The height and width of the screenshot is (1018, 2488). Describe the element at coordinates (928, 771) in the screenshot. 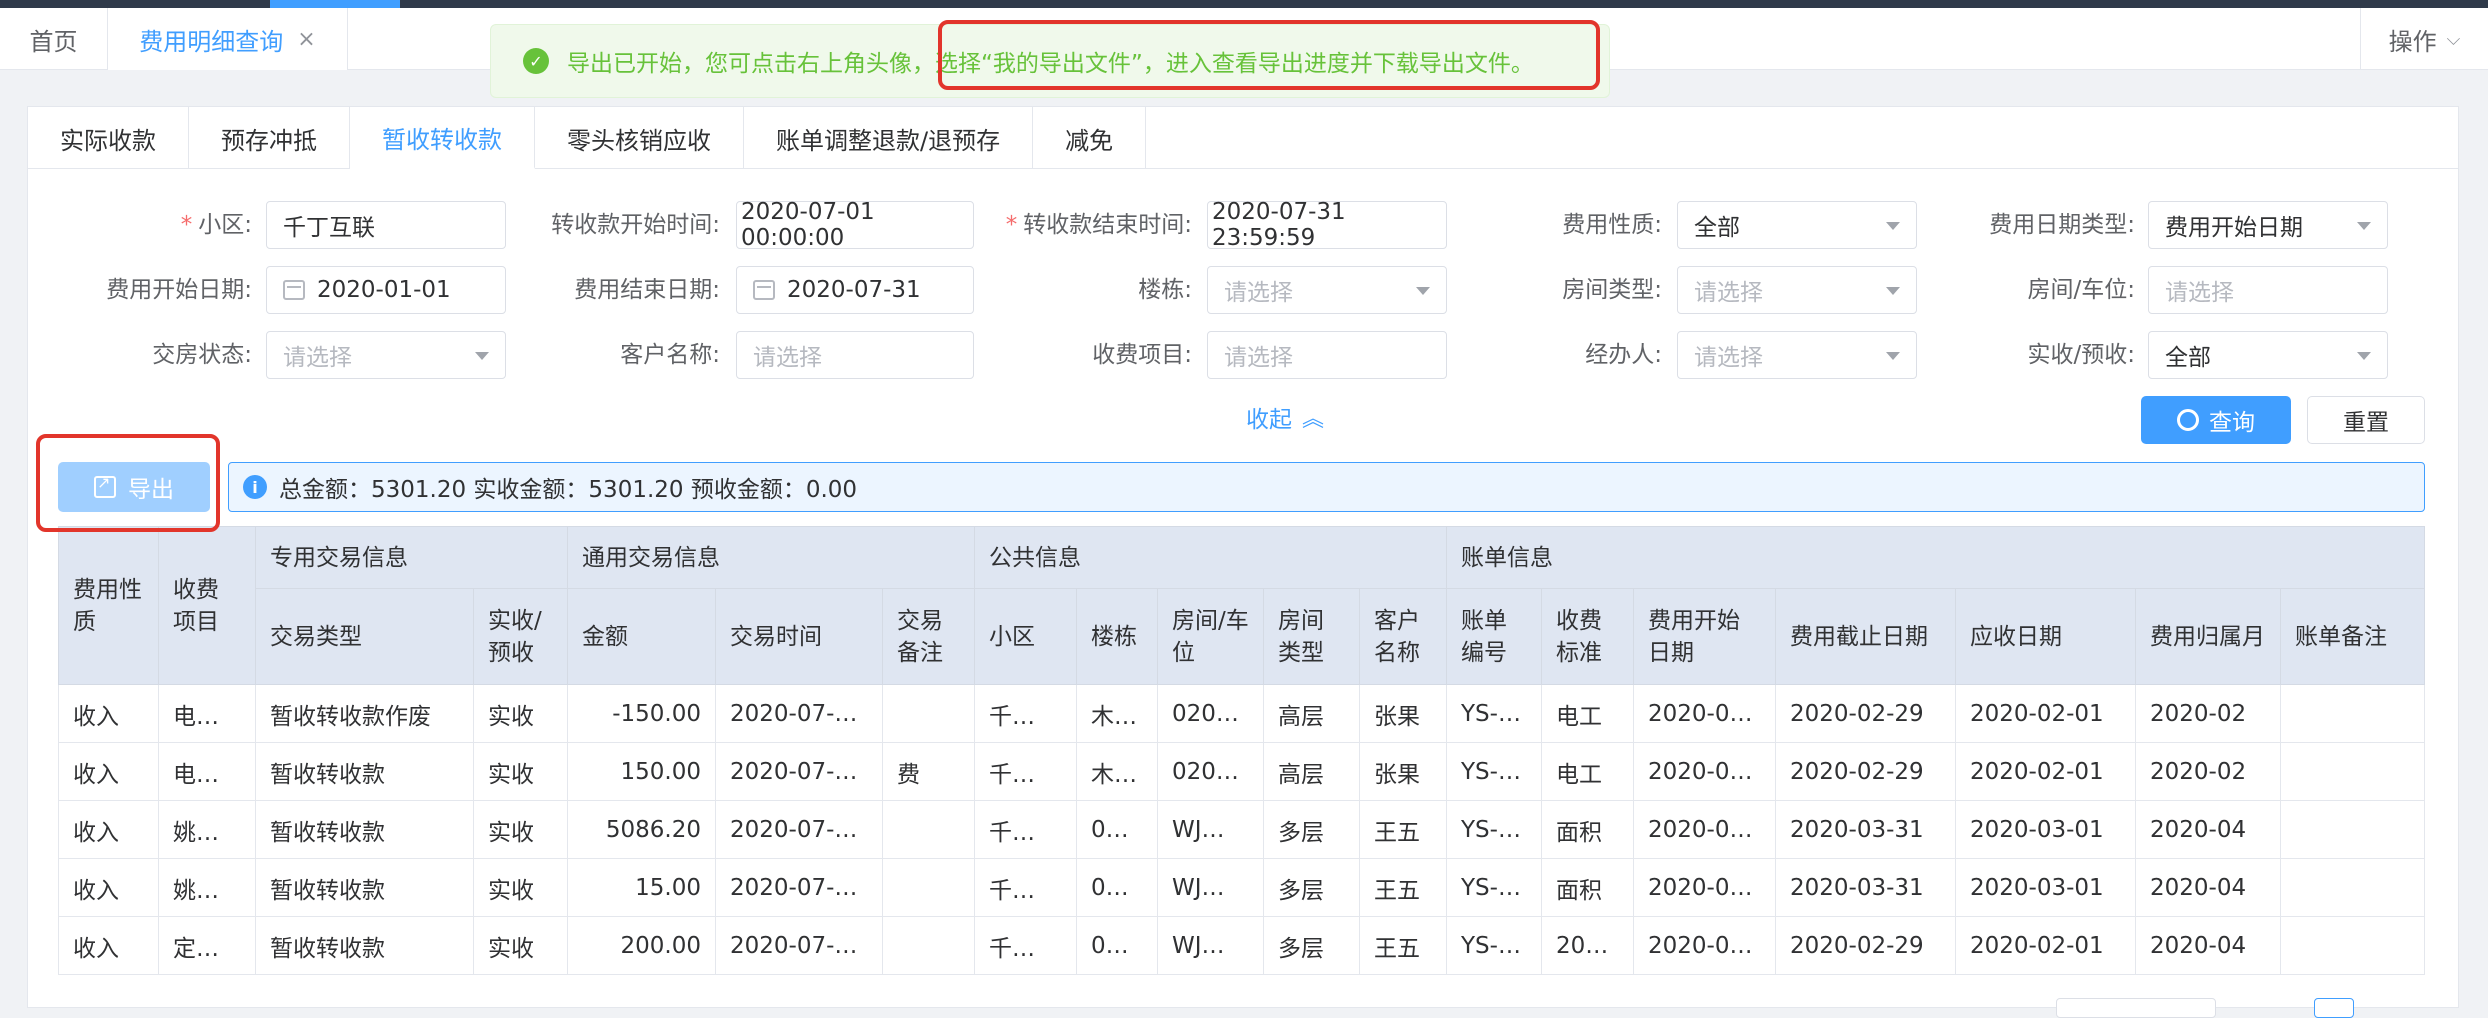

I see `table-cell: 费` at that location.